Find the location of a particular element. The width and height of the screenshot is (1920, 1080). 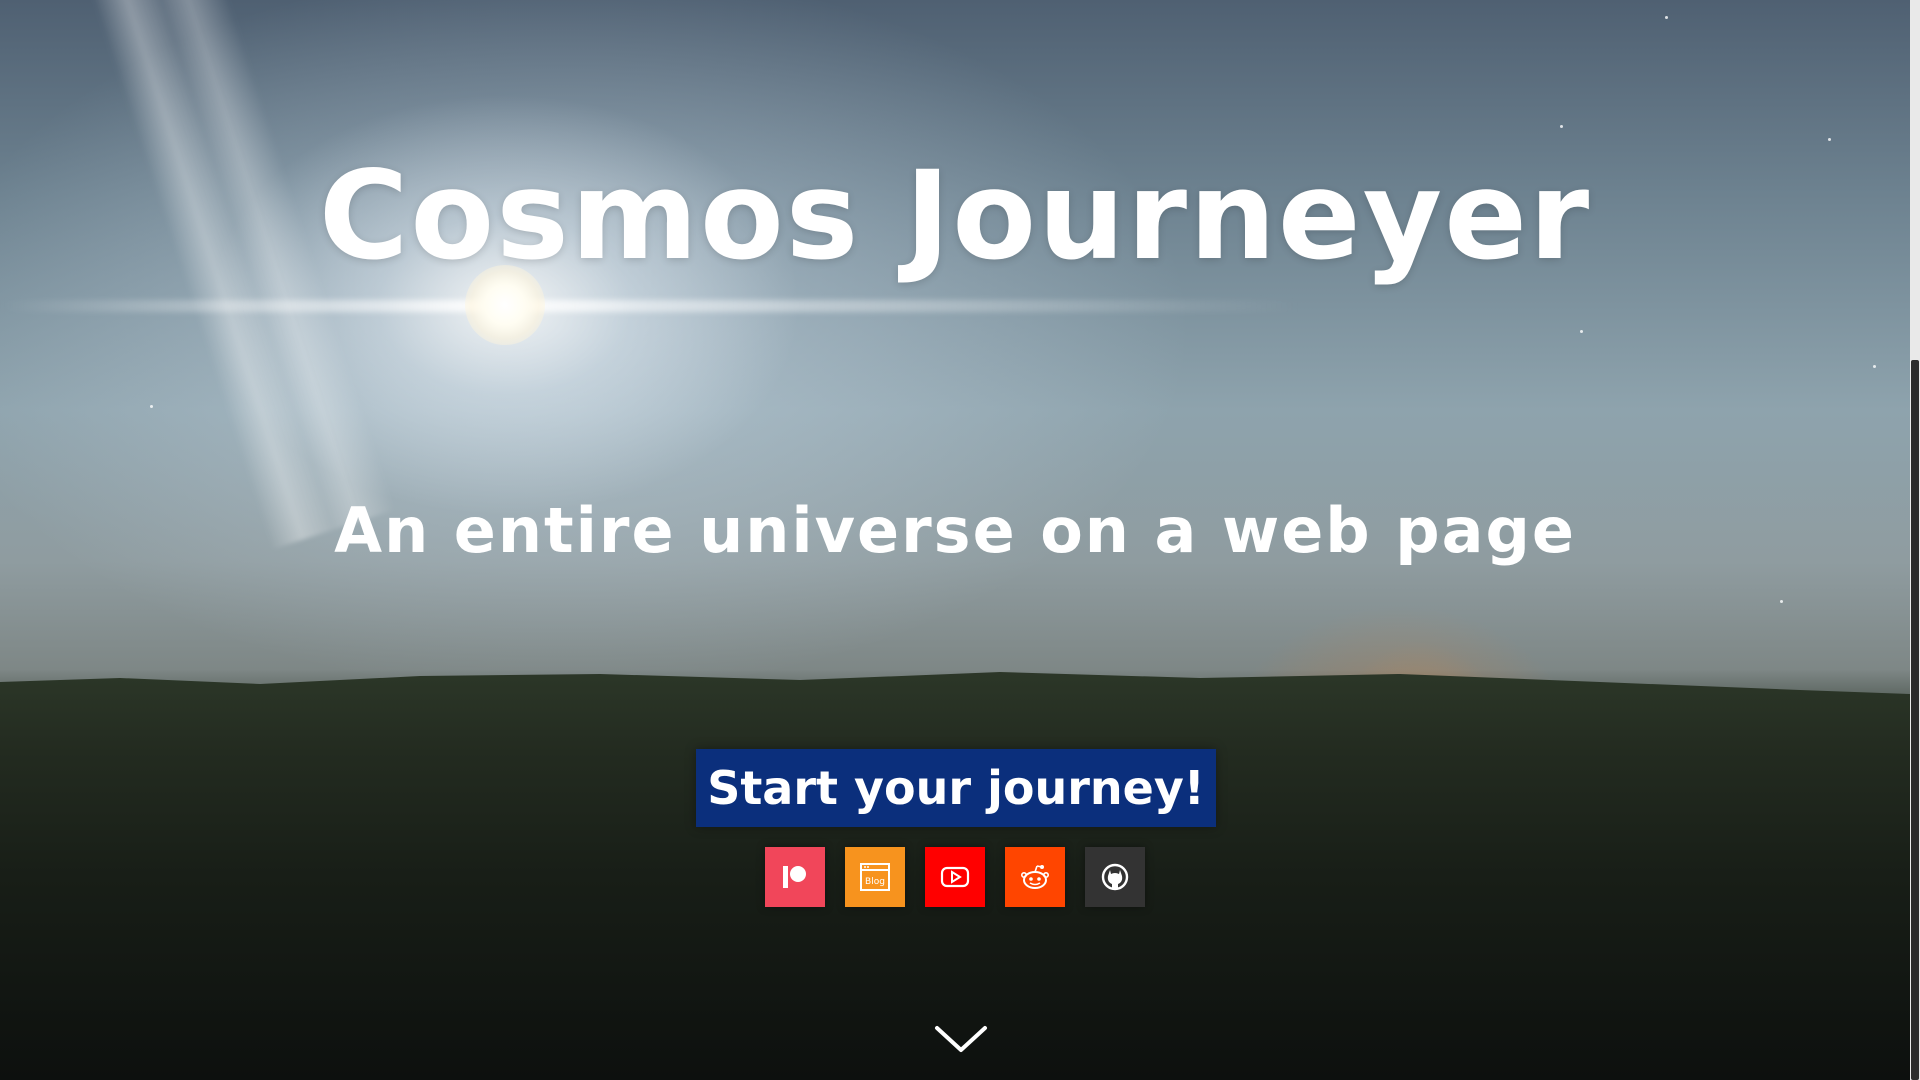

lens-flare is located at coordinates (650, 306).